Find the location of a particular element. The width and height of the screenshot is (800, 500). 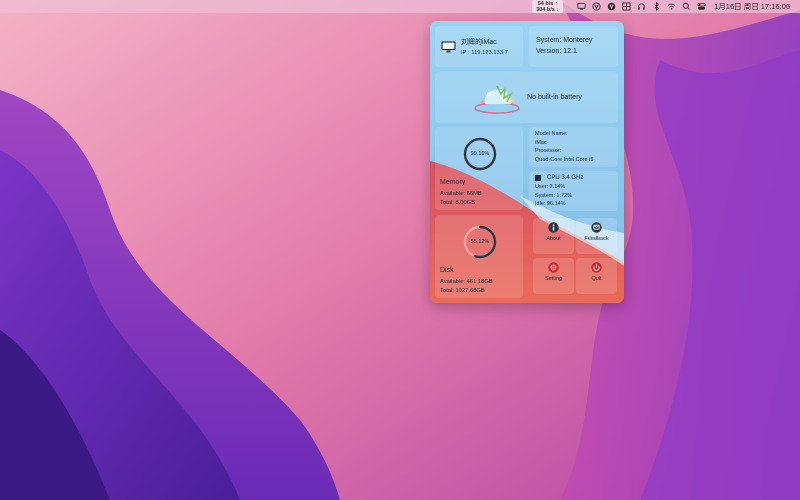

model-name: iMac is located at coordinates (541, 142).